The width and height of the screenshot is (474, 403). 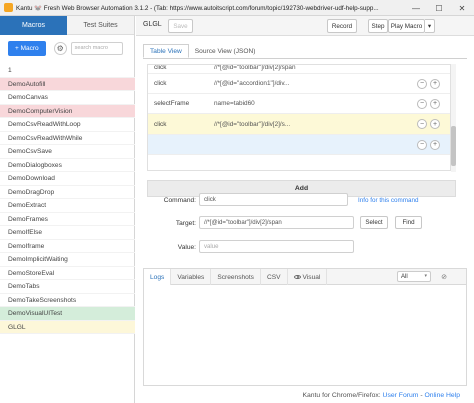 I want to click on minimize-button: —, so click(x=416, y=8).